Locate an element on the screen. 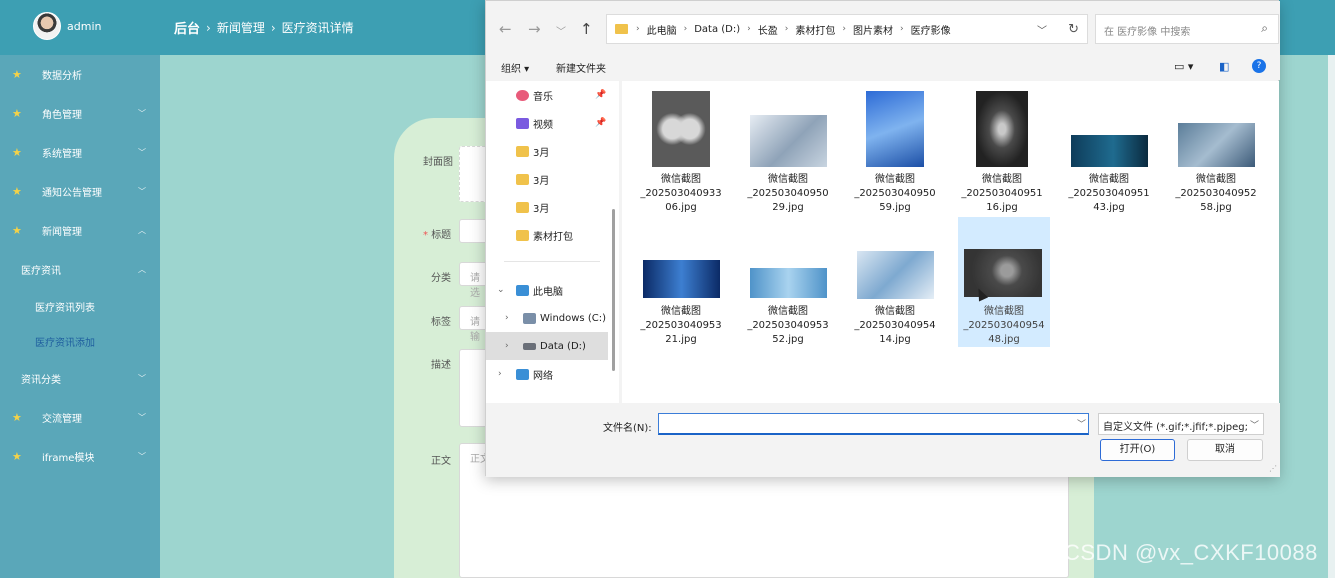 The height and width of the screenshot is (578, 1335). nav-item-label: 此电脑 is located at coordinates (548, 292).